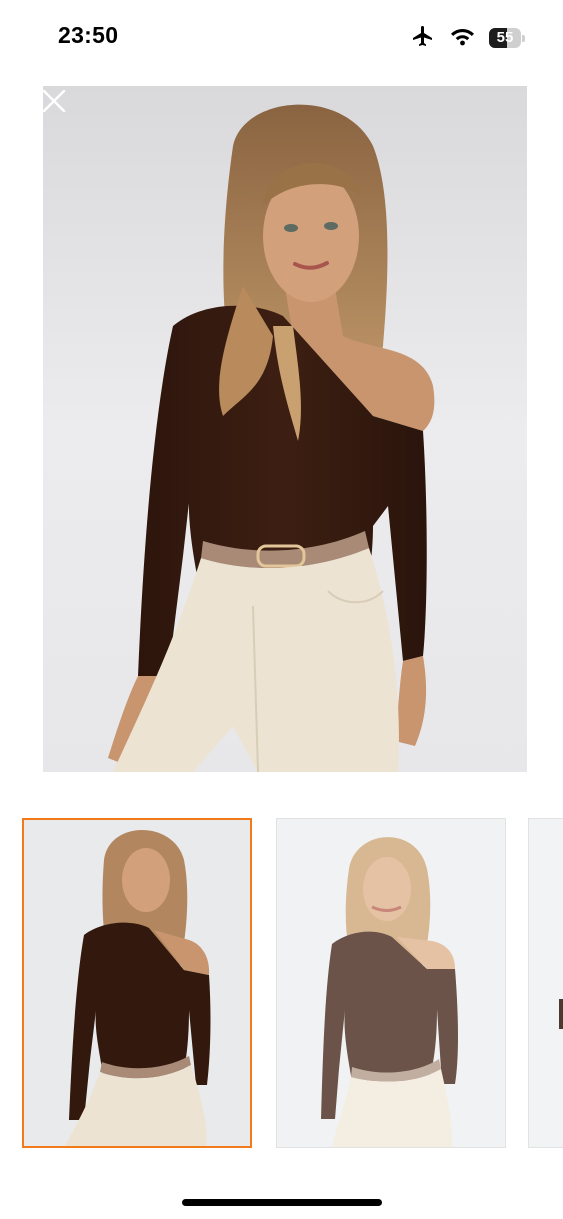  I want to click on close-button, so click(54, 101).